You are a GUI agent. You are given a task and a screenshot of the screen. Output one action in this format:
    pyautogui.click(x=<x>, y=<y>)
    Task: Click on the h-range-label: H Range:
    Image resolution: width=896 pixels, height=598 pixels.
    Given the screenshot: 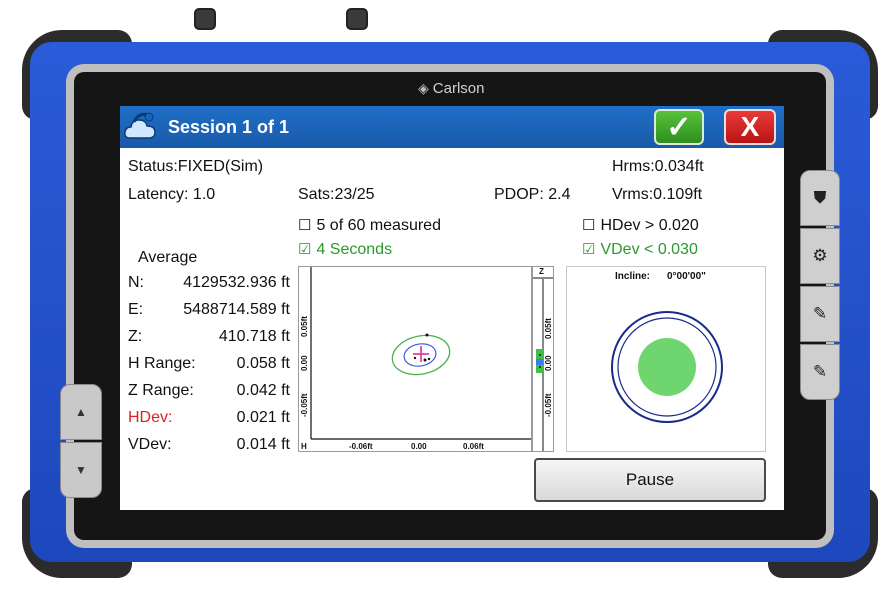 What is the action you would take?
    pyautogui.click(x=162, y=363)
    